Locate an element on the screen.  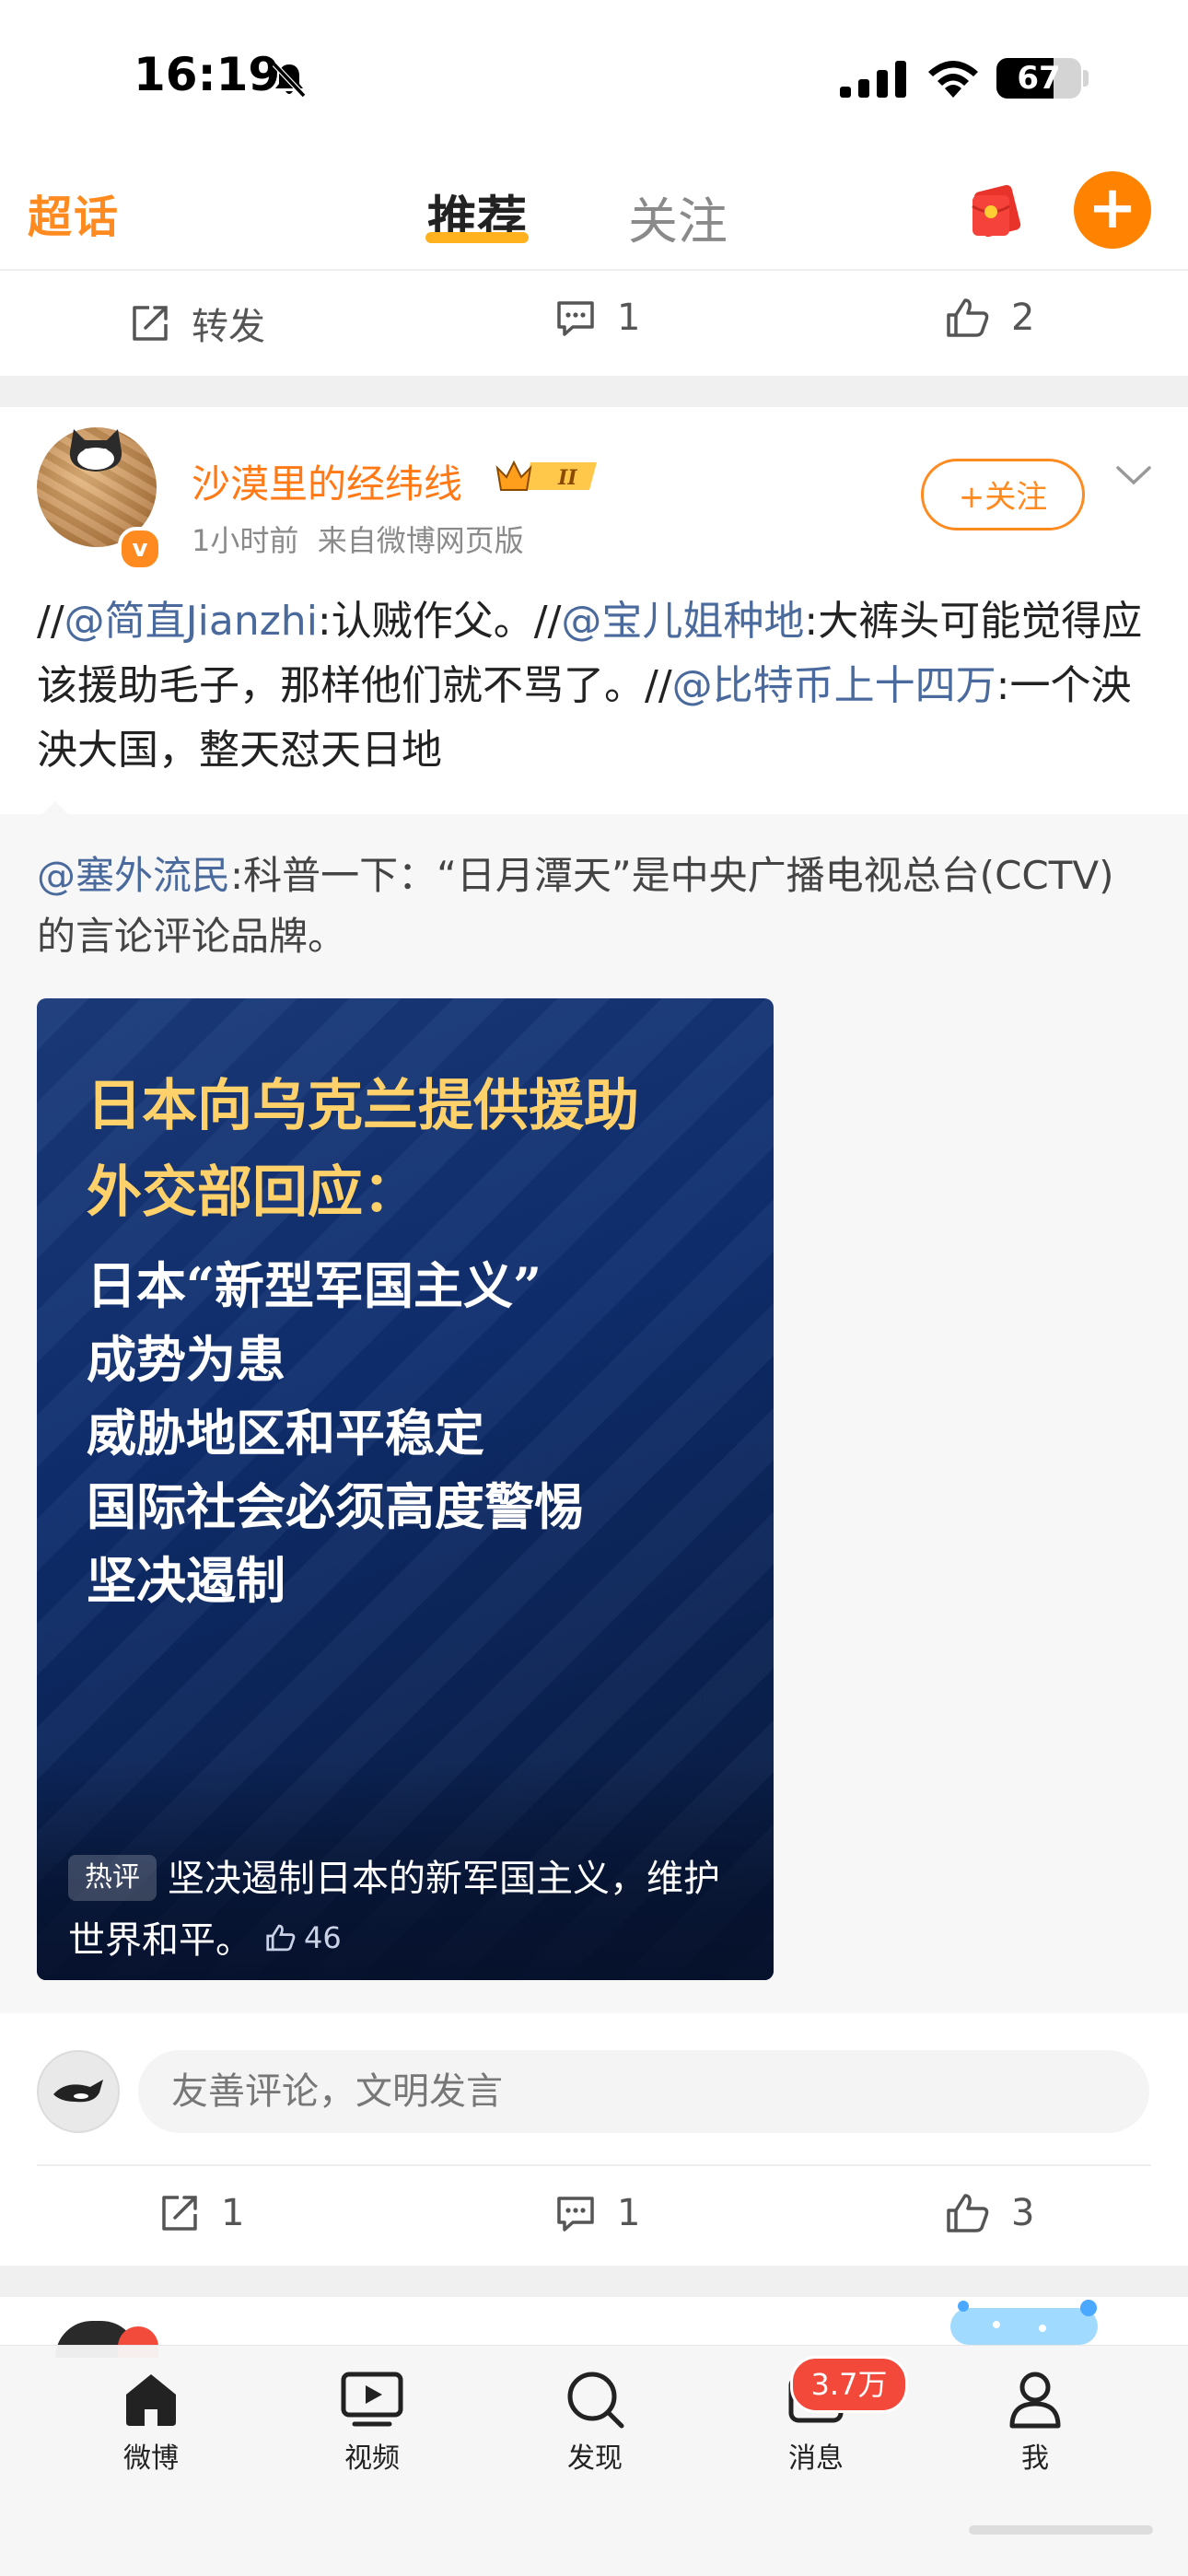
tab-video-label: 视频 is located at coordinates (372, 2458).